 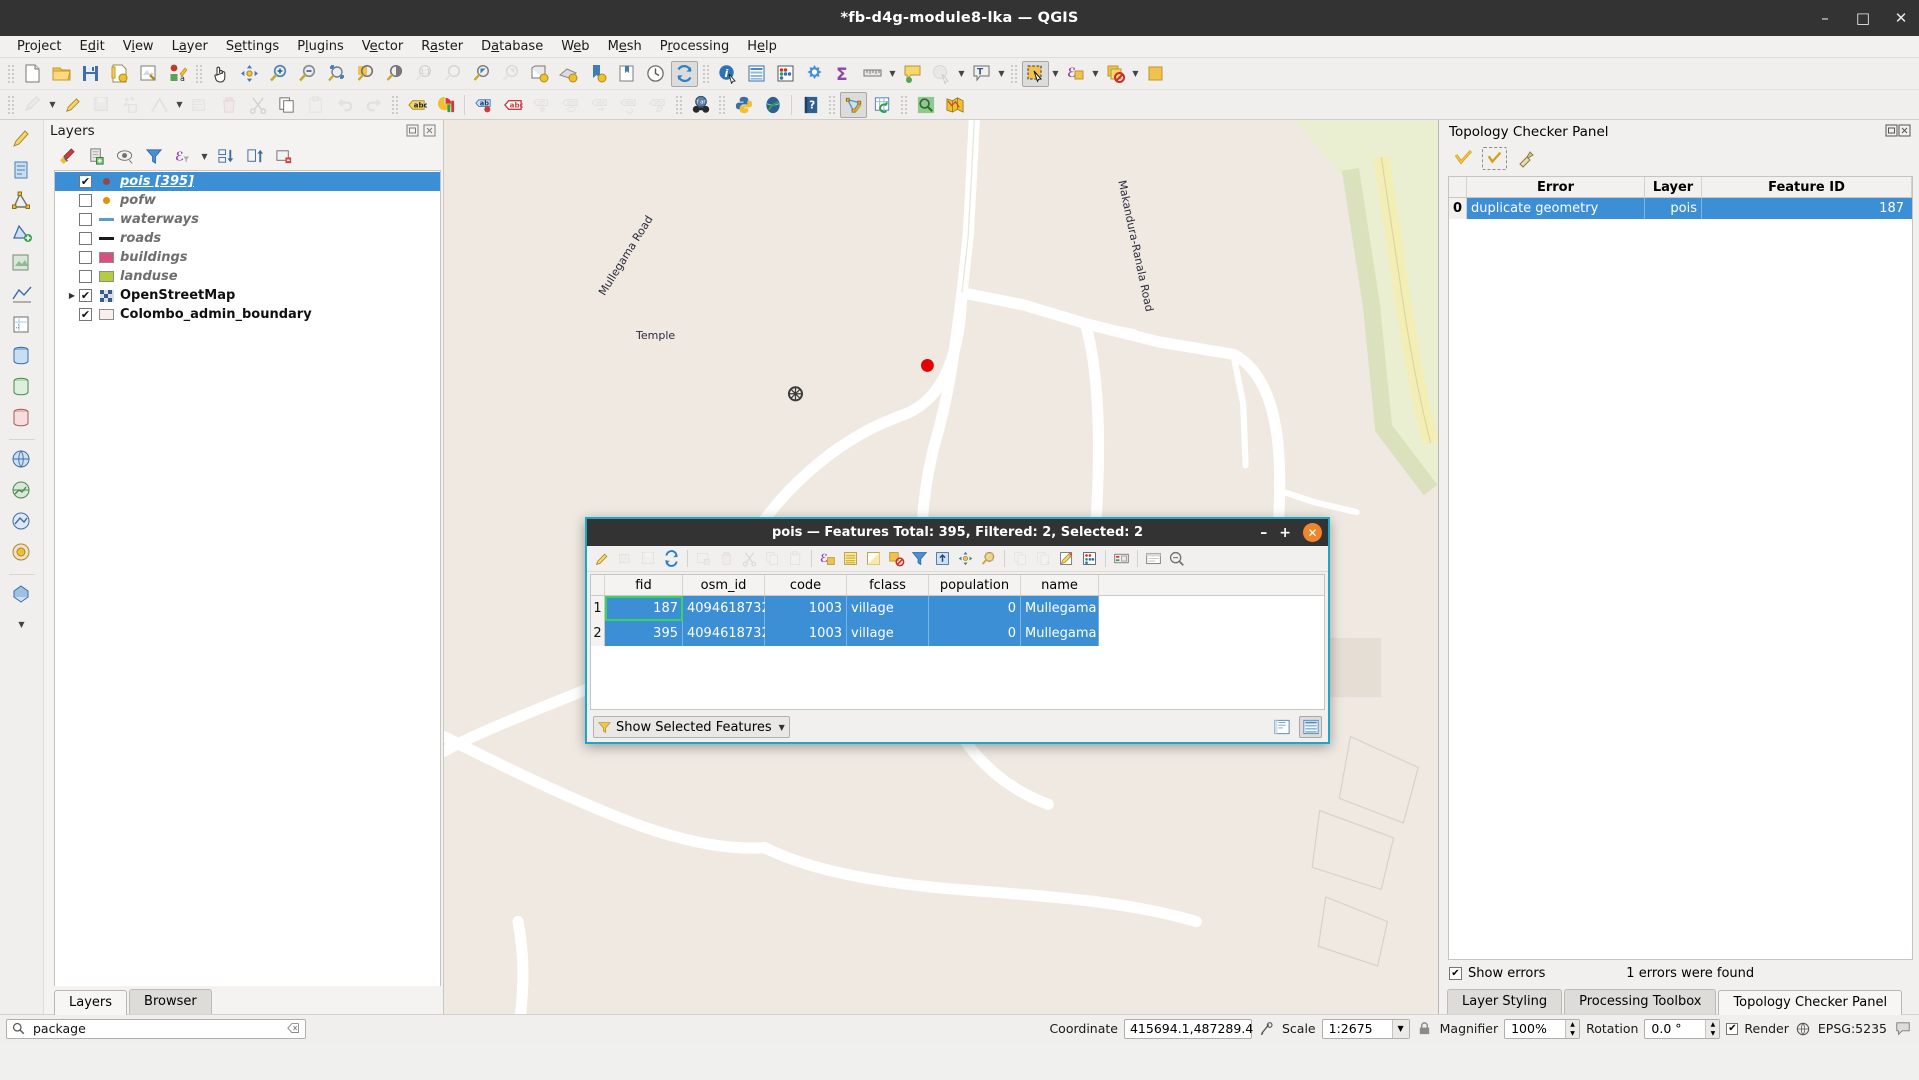 I want to click on zoom-map-to-feature-icon, so click(x=988, y=559).